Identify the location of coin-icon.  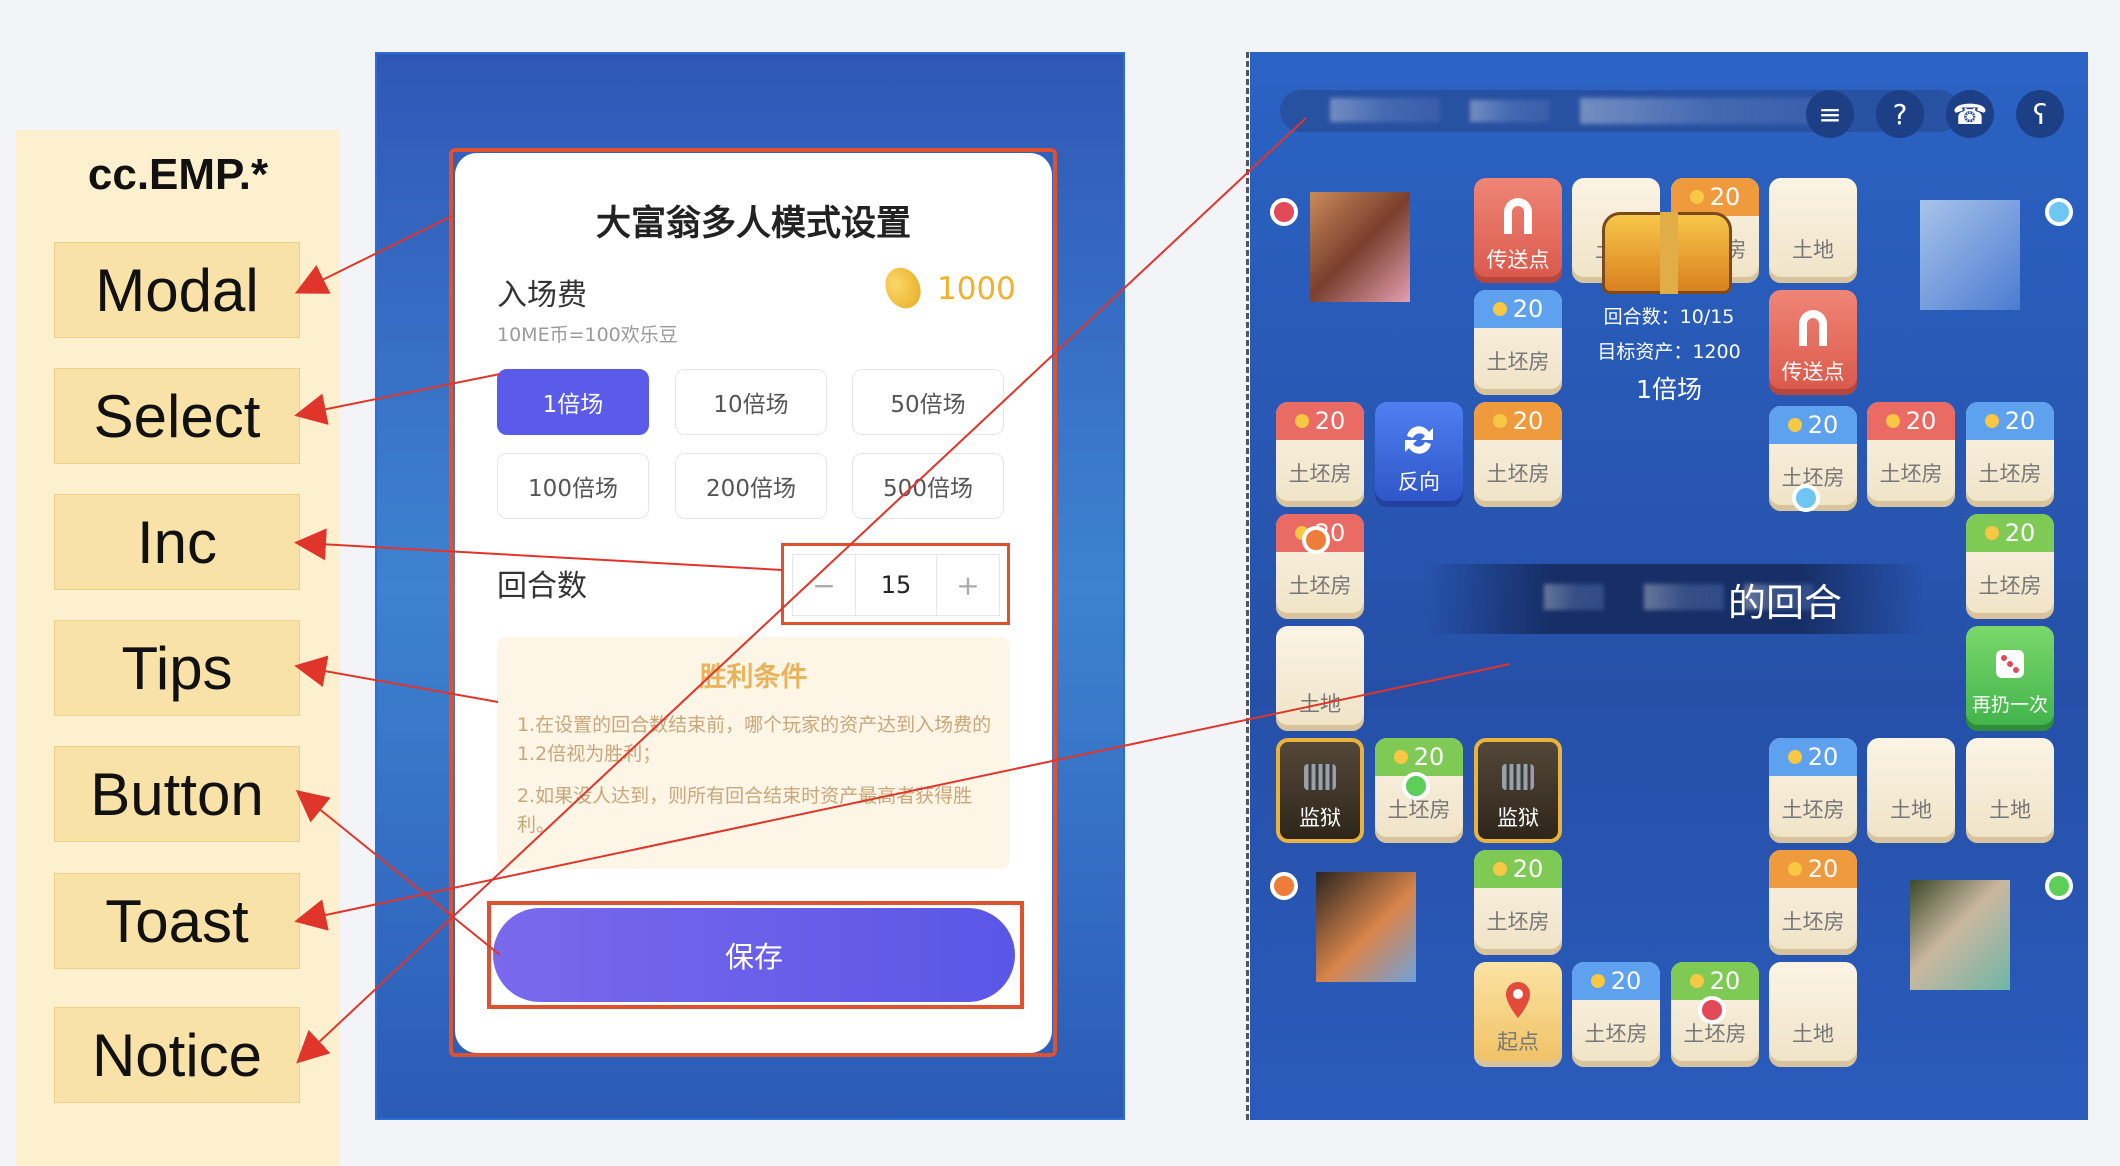
(903, 288).